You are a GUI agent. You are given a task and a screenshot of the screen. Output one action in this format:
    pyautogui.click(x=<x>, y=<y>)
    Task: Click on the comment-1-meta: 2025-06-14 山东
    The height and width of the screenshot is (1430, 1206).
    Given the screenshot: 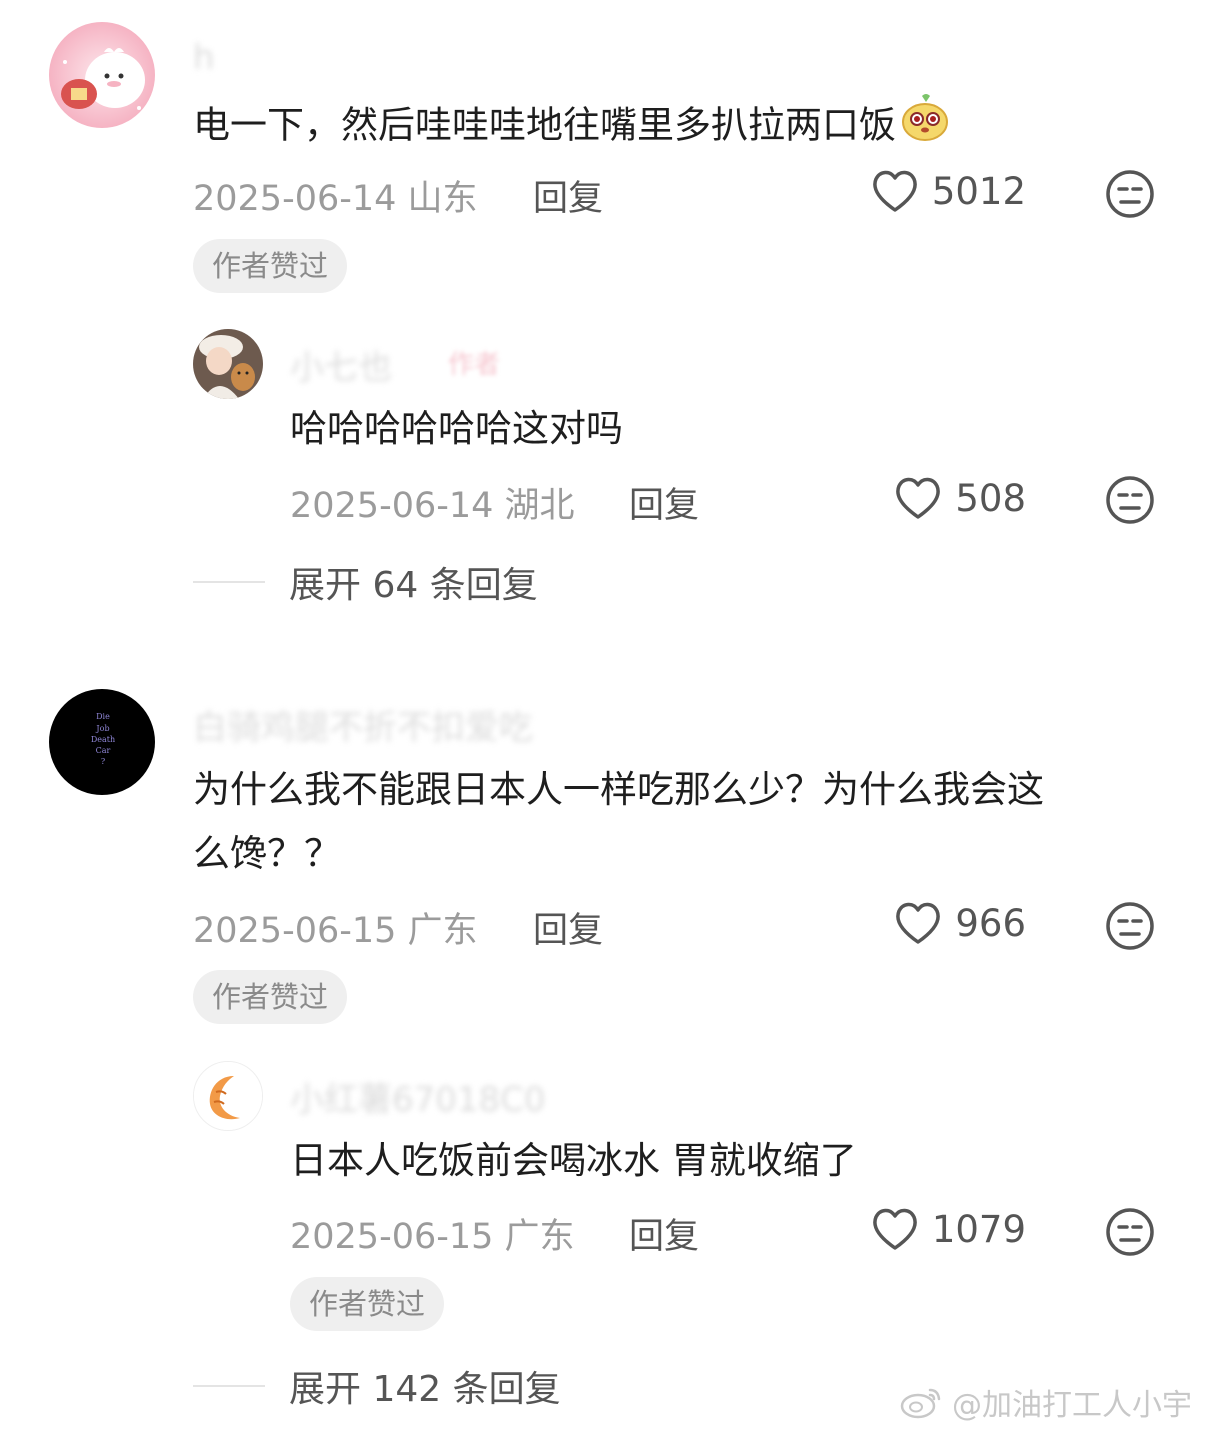 What is the action you would take?
    pyautogui.click(x=335, y=195)
    